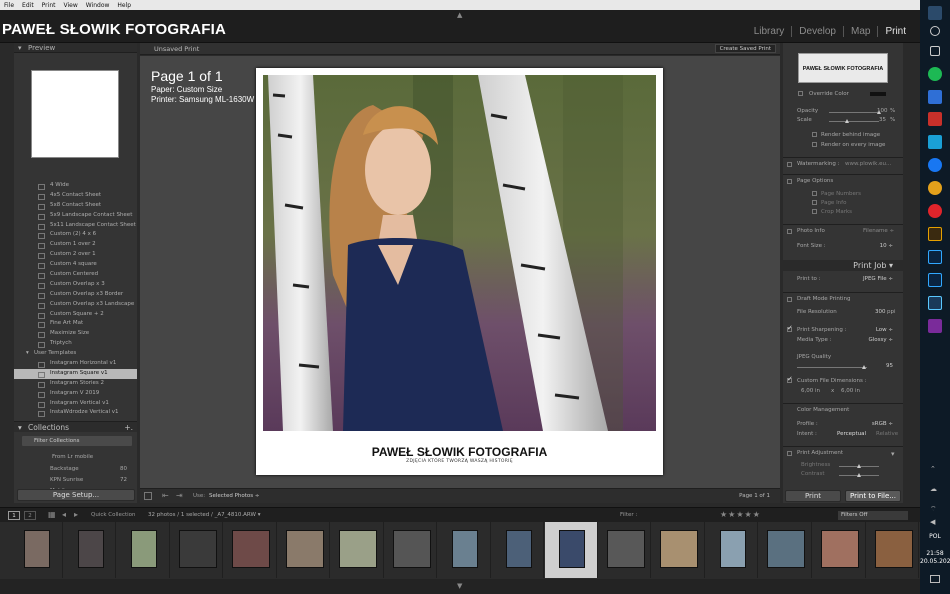 The width and height of the screenshot is (950, 594). What do you see at coordinates (789, 299) in the screenshot?
I see `draft-mode-checkbox` at bounding box center [789, 299].